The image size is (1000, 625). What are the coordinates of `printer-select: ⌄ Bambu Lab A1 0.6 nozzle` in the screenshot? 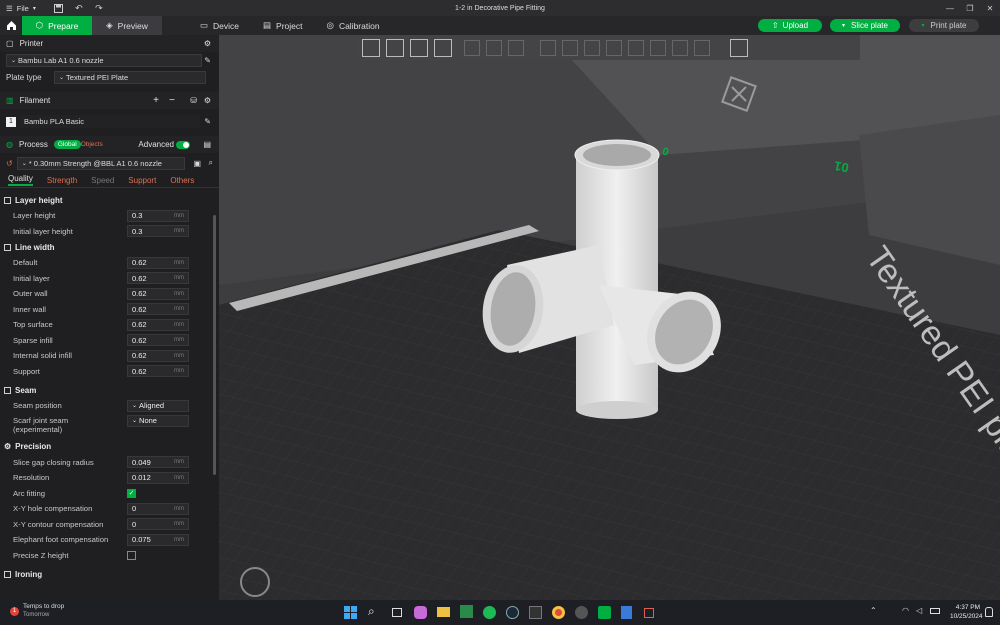 It's located at (104, 60).